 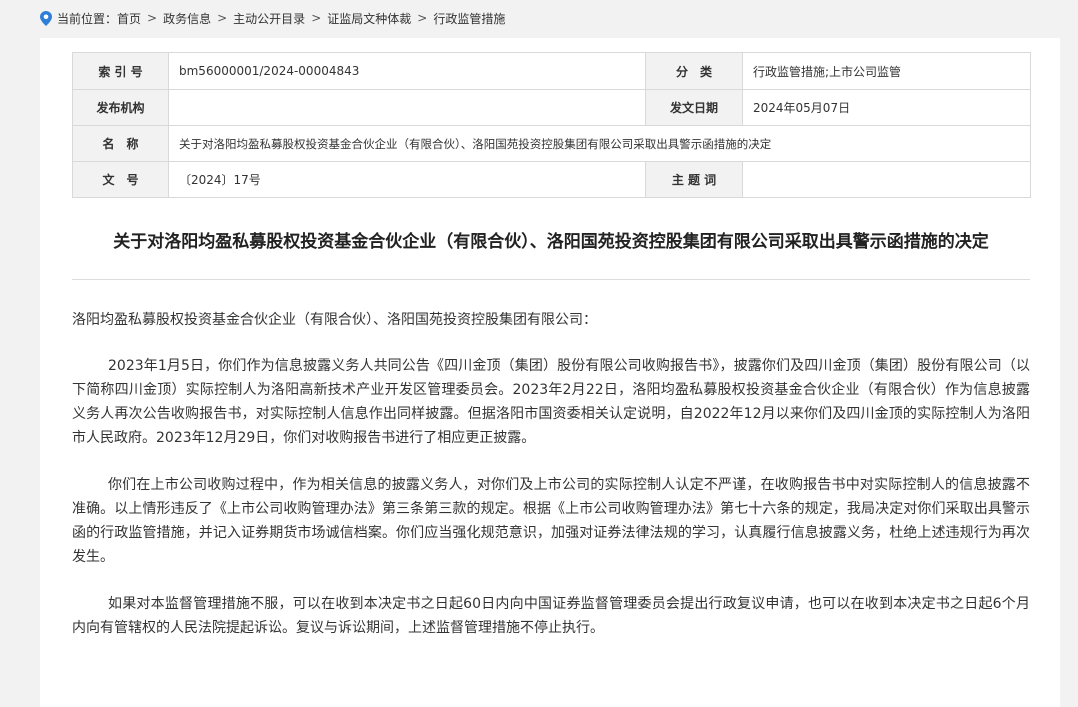 I want to click on location-pin-icon, so click(x=46, y=18).